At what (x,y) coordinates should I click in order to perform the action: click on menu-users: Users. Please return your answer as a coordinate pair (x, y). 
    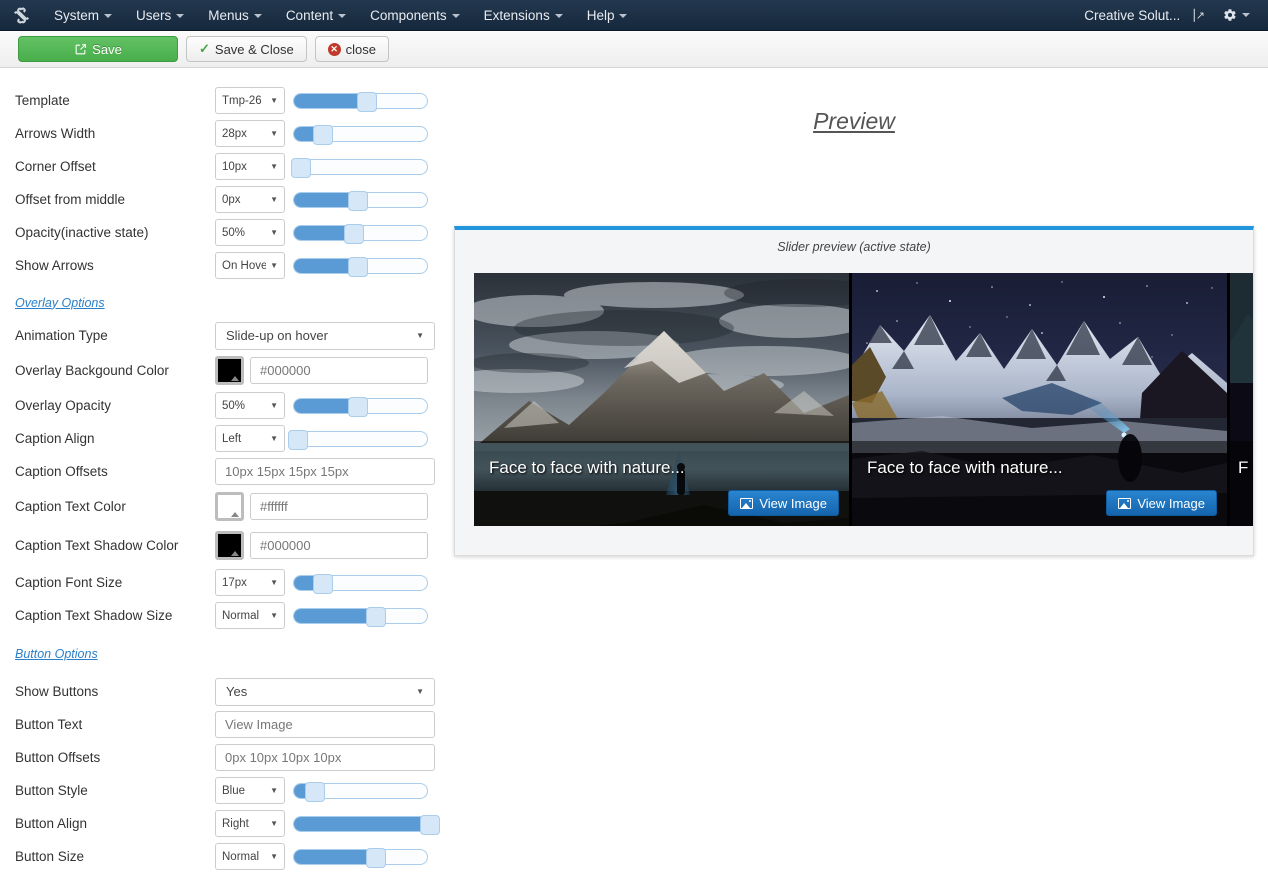
    Looking at the image, I should click on (160, 15).